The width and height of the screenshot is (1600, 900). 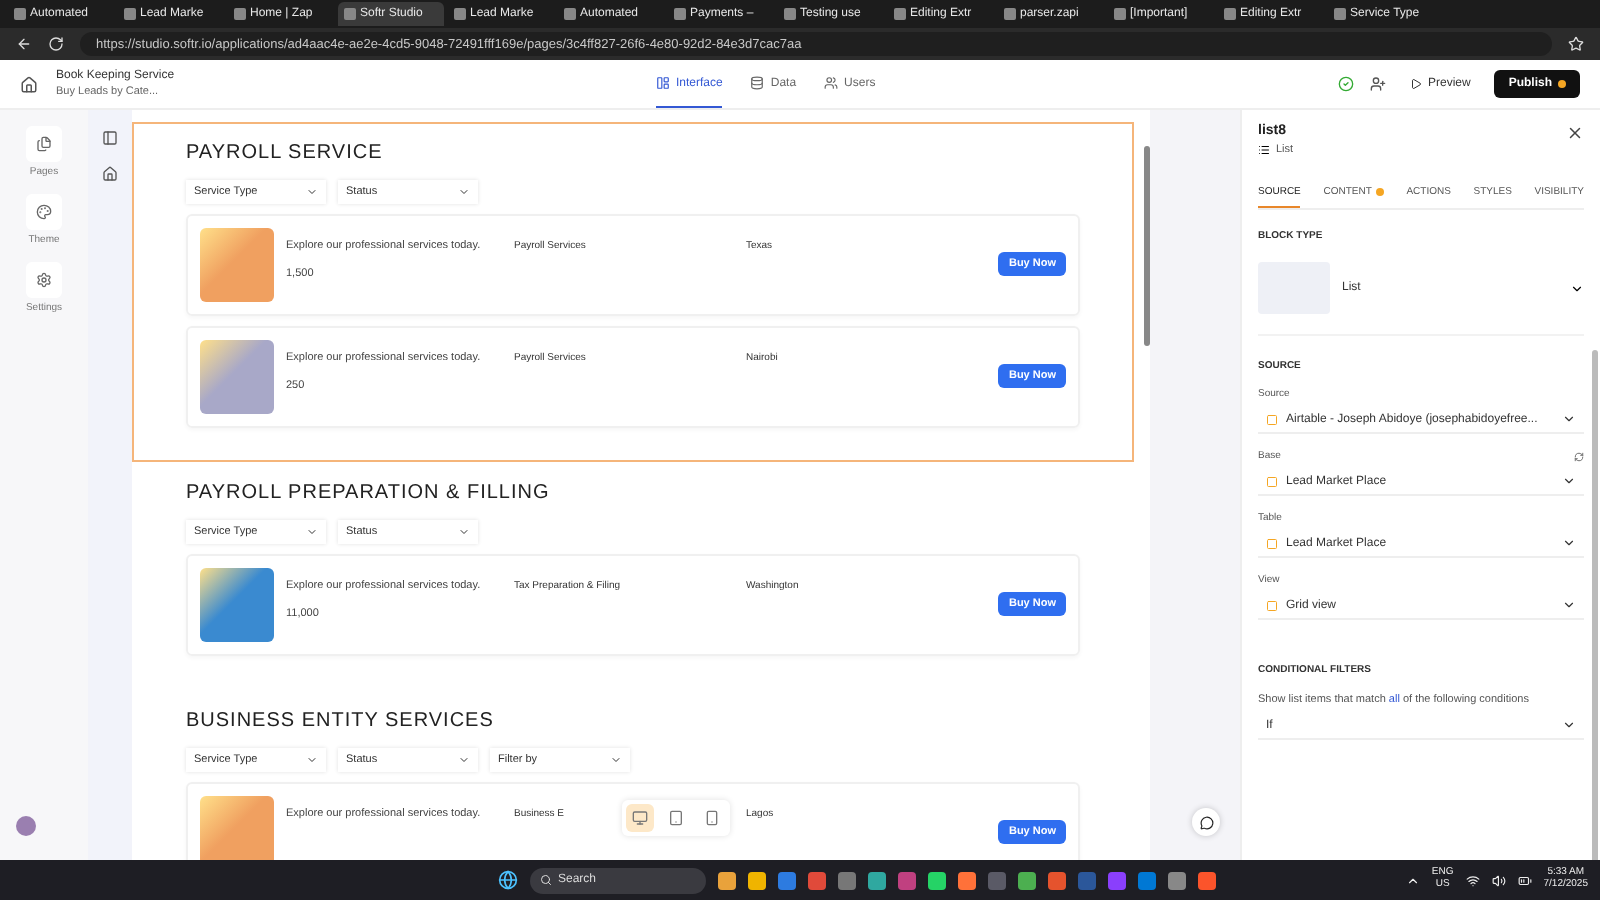 I want to click on layout-icon, so click(x=663, y=83).